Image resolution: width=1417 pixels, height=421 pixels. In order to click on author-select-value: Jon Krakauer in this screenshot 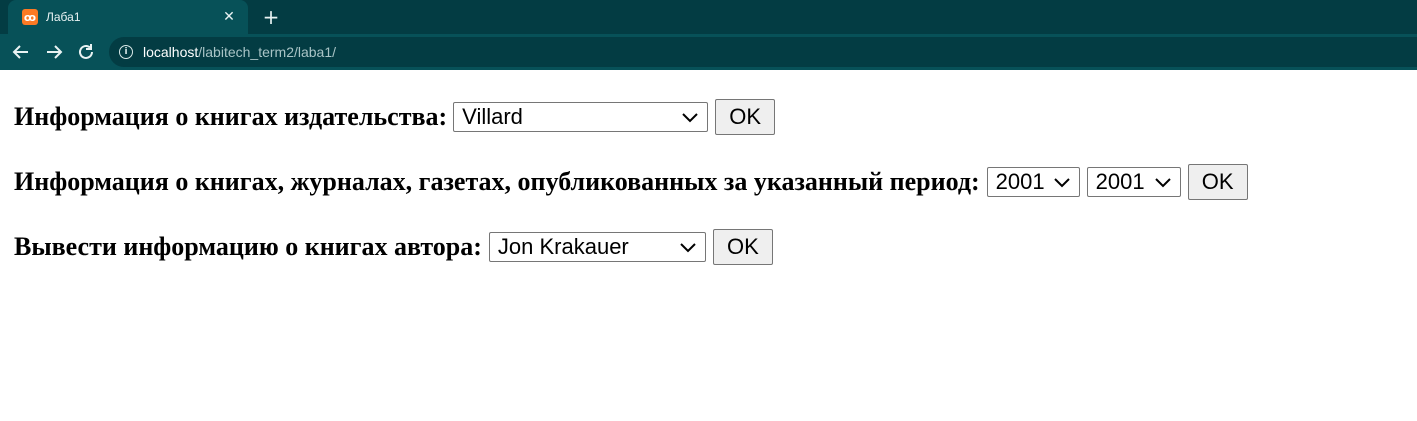, I will do `click(563, 246)`.